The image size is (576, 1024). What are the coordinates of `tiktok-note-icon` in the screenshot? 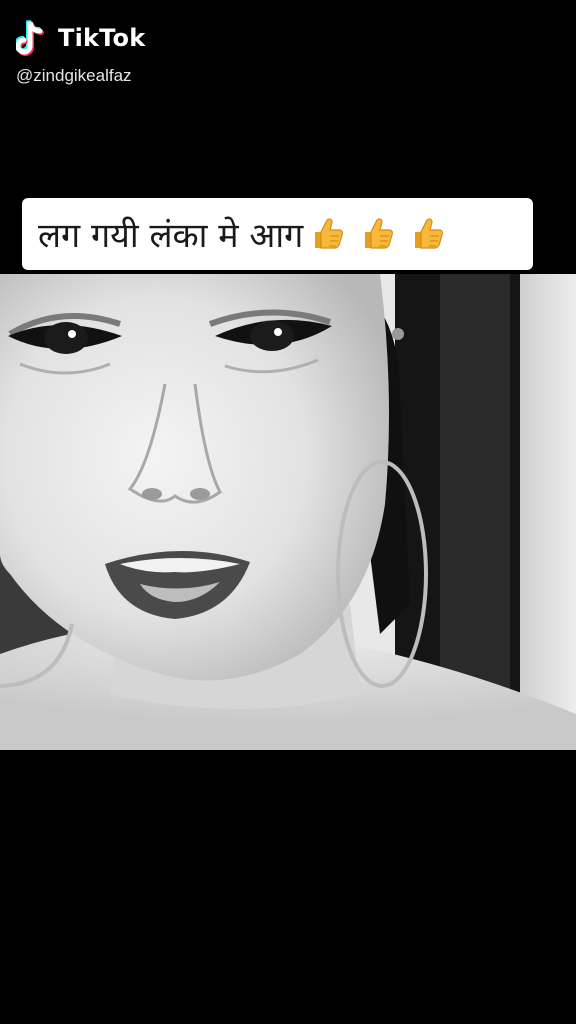 It's located at (34, 38).